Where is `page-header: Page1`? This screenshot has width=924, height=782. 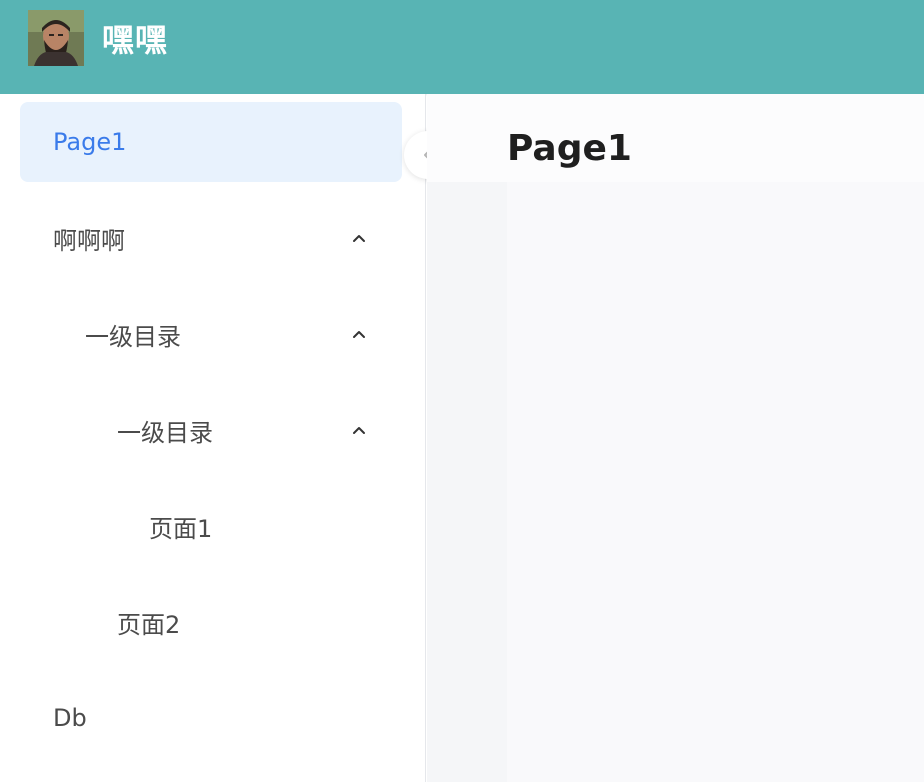
page-header: Page1 is located at coordinates (675, 138).